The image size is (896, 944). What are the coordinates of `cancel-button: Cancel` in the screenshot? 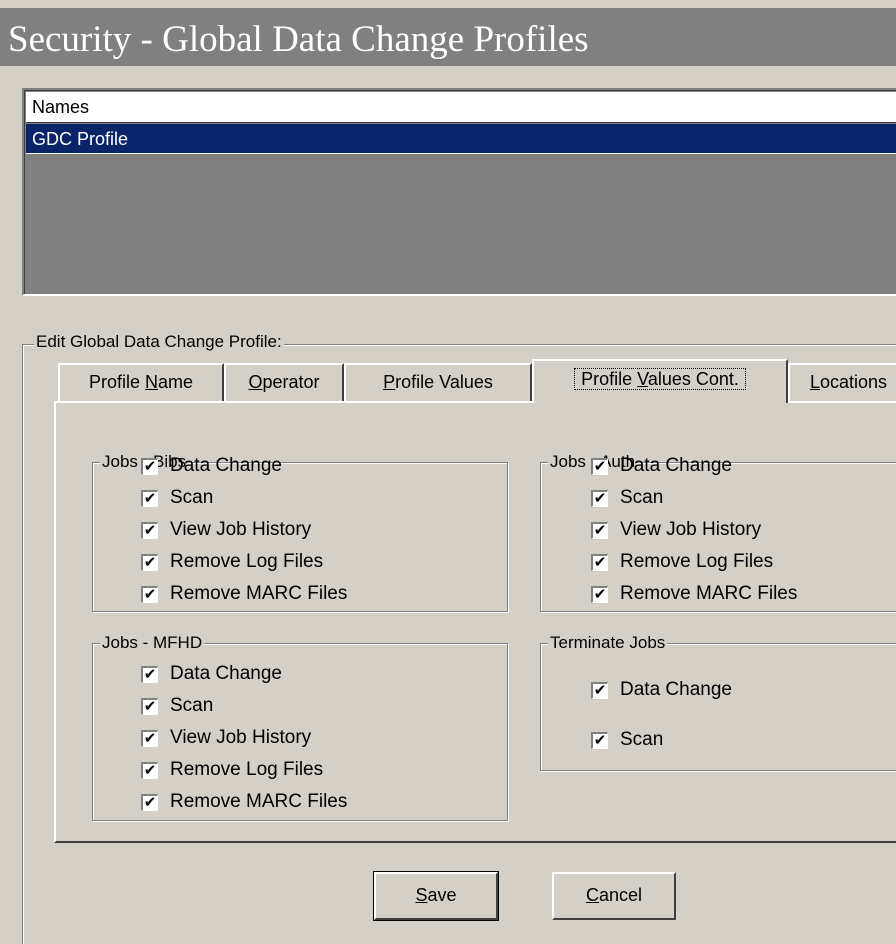 It's located at (614, 896).